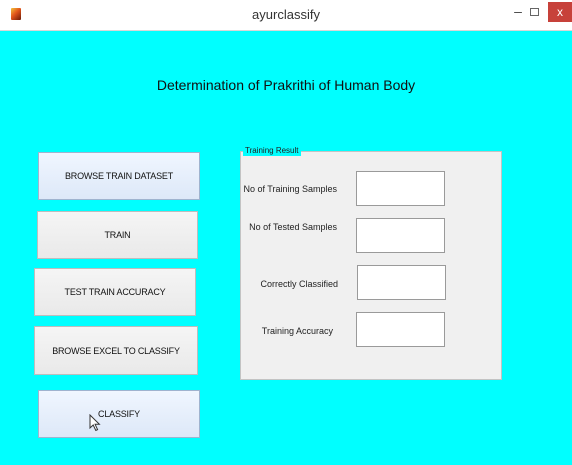 This screenshot has width=572, height=465. What do you see at coordinates (286, 85) in the screenshot?
I see `page-title: Determination of Prakrithi of Human Body` at bounding box center [286, 85].